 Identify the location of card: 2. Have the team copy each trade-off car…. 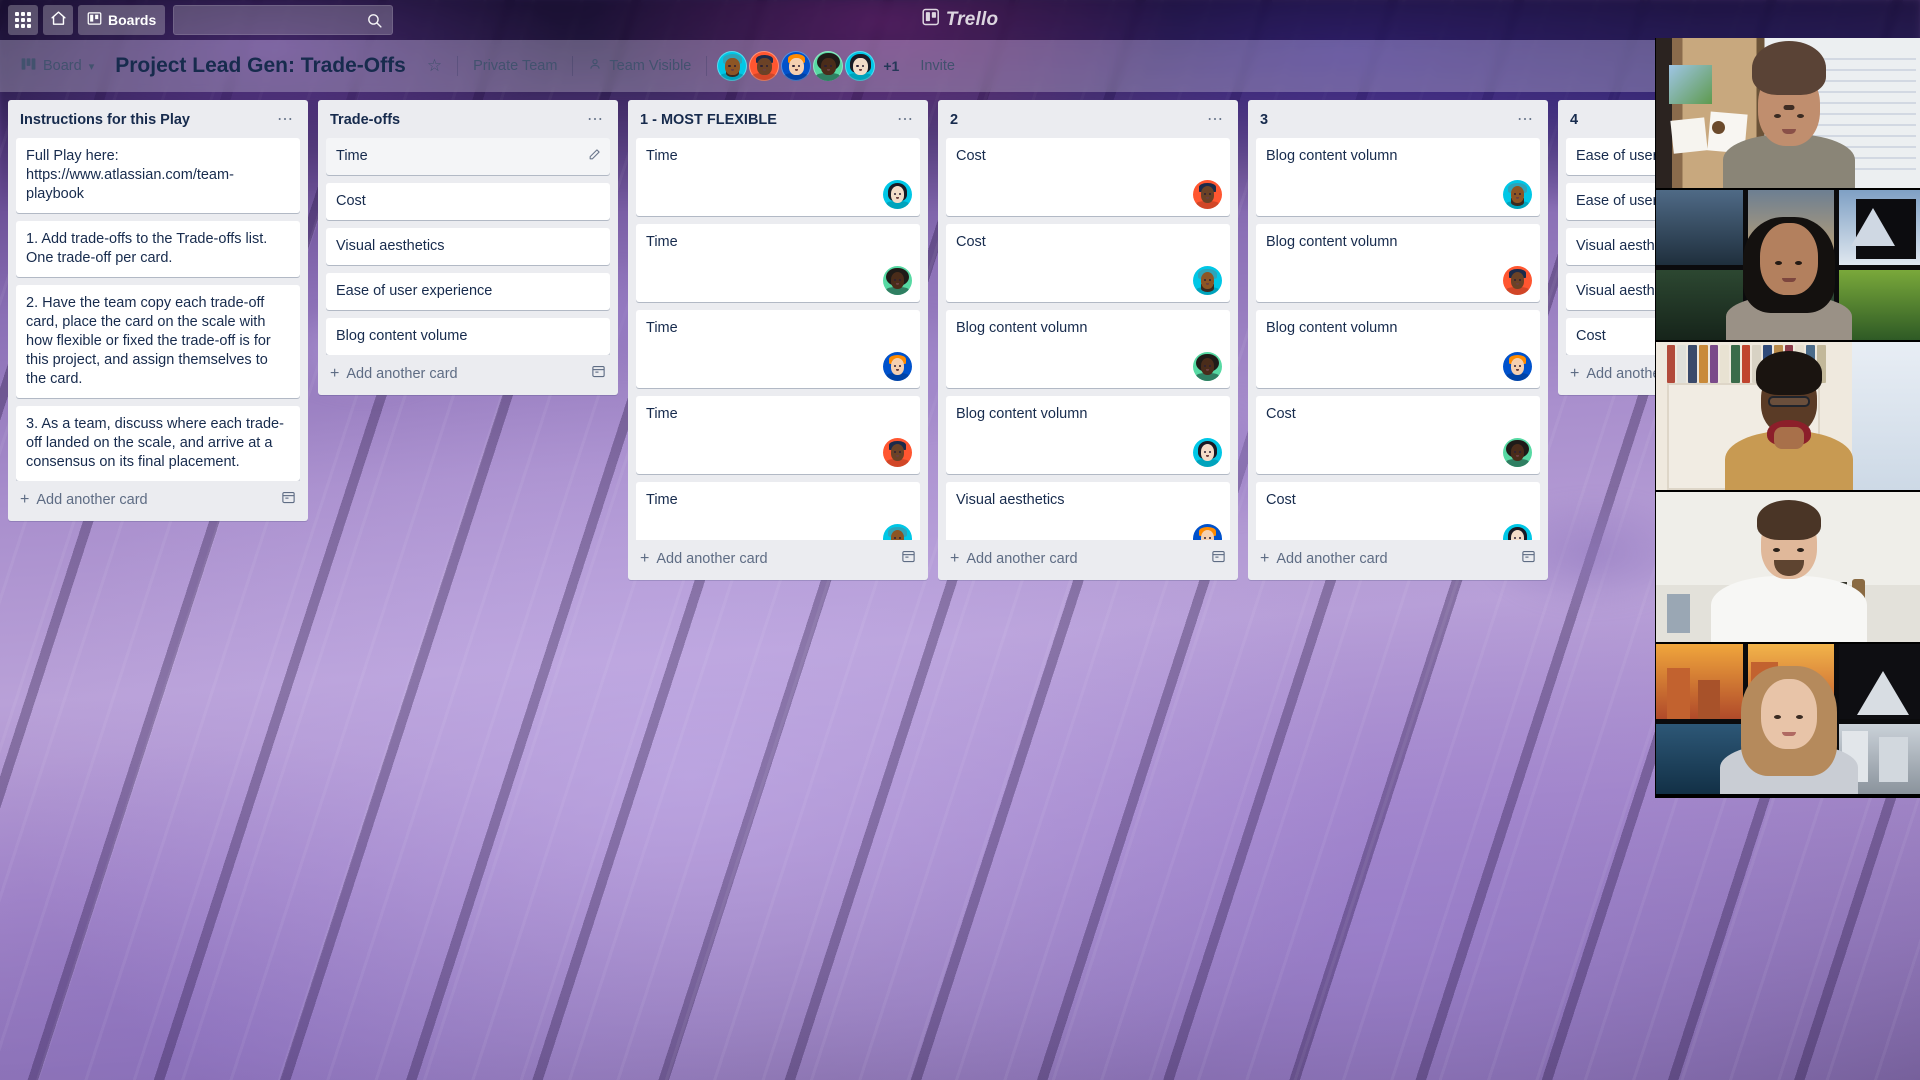
(158, 341).